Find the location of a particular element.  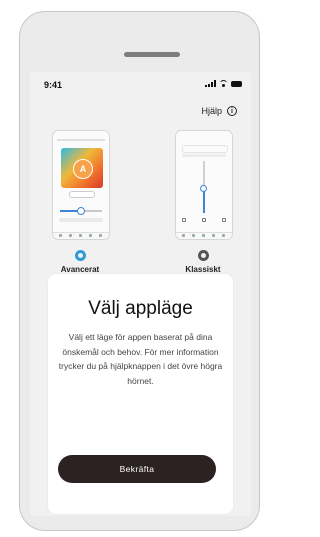

info-icon: i is located at coordinates (232, 111).